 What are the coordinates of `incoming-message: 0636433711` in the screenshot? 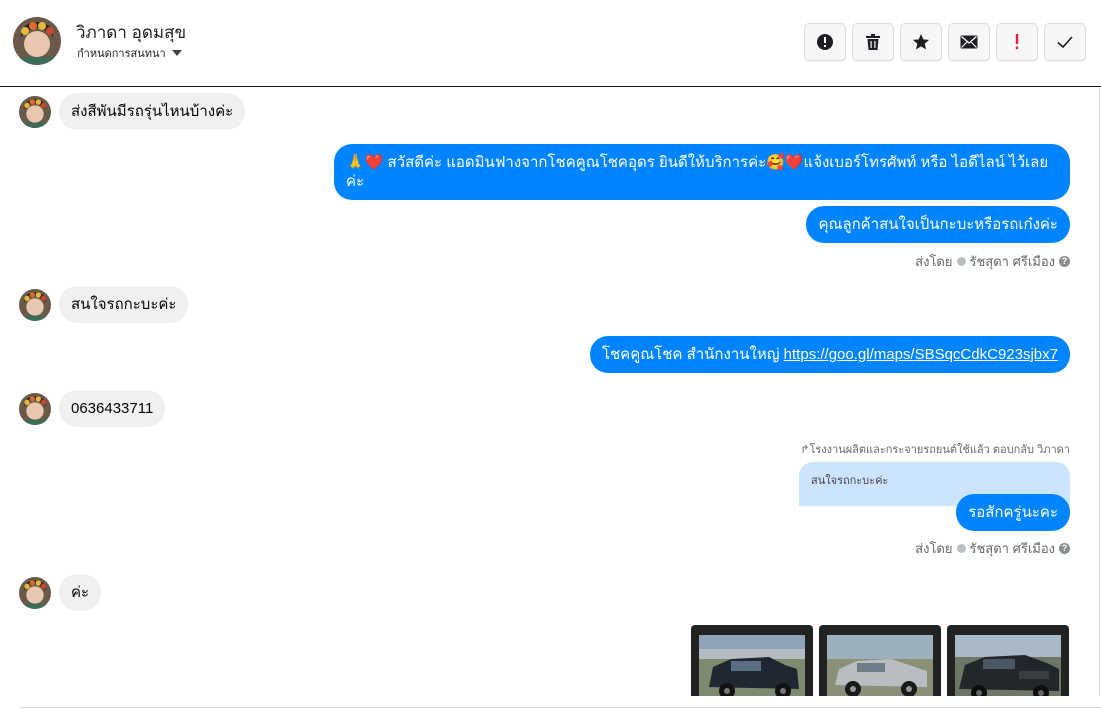 It's located at (92, 408).